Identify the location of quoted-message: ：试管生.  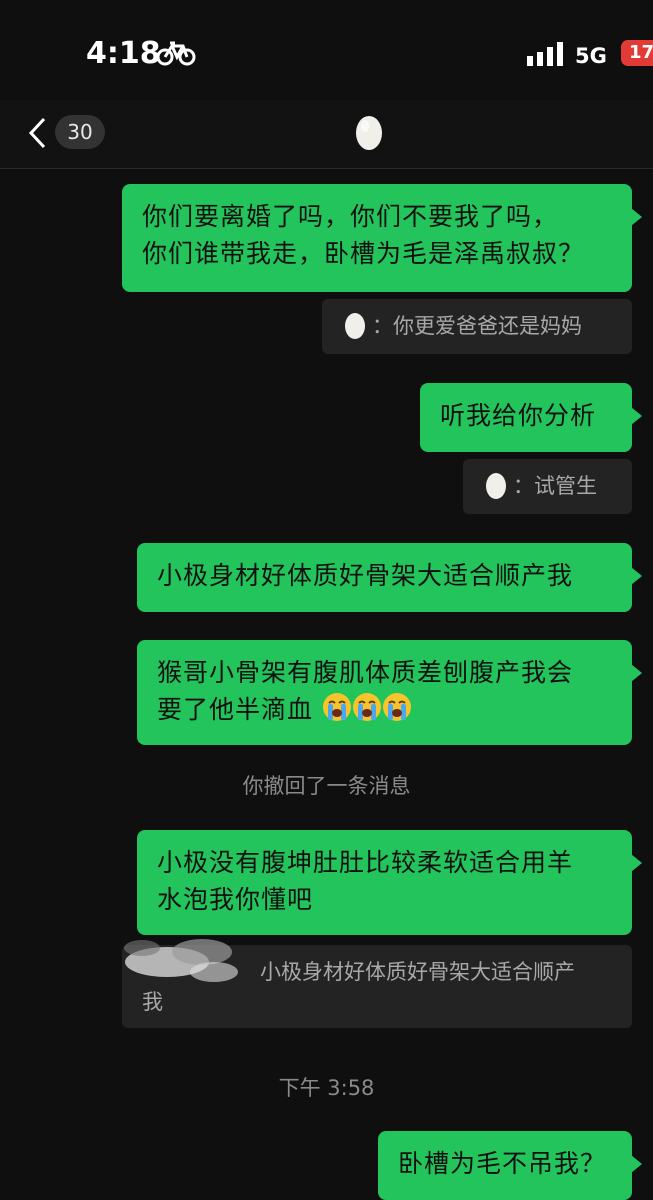
(547, 486).